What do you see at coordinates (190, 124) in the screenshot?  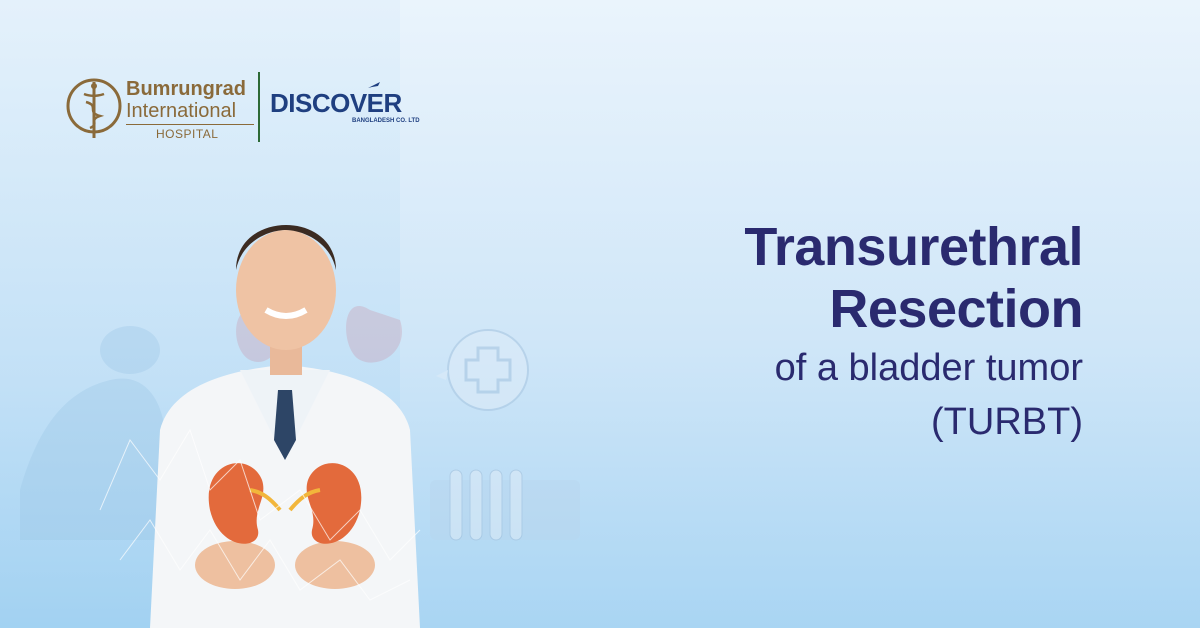 I see `hospital-rule` at bounding box center [190, 124].